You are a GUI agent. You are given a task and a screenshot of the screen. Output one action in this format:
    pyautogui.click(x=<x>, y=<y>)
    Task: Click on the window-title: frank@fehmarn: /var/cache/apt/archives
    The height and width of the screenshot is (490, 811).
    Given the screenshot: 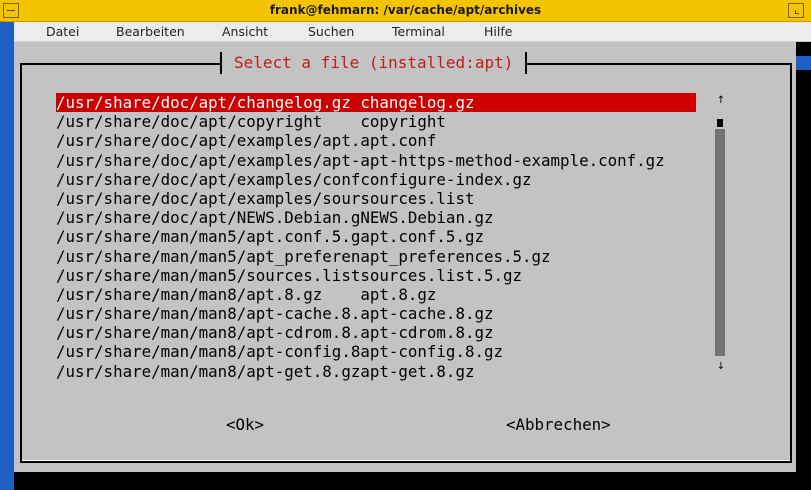 What is the action you would take?
    pyautogui.click(x=405, y=10)
    